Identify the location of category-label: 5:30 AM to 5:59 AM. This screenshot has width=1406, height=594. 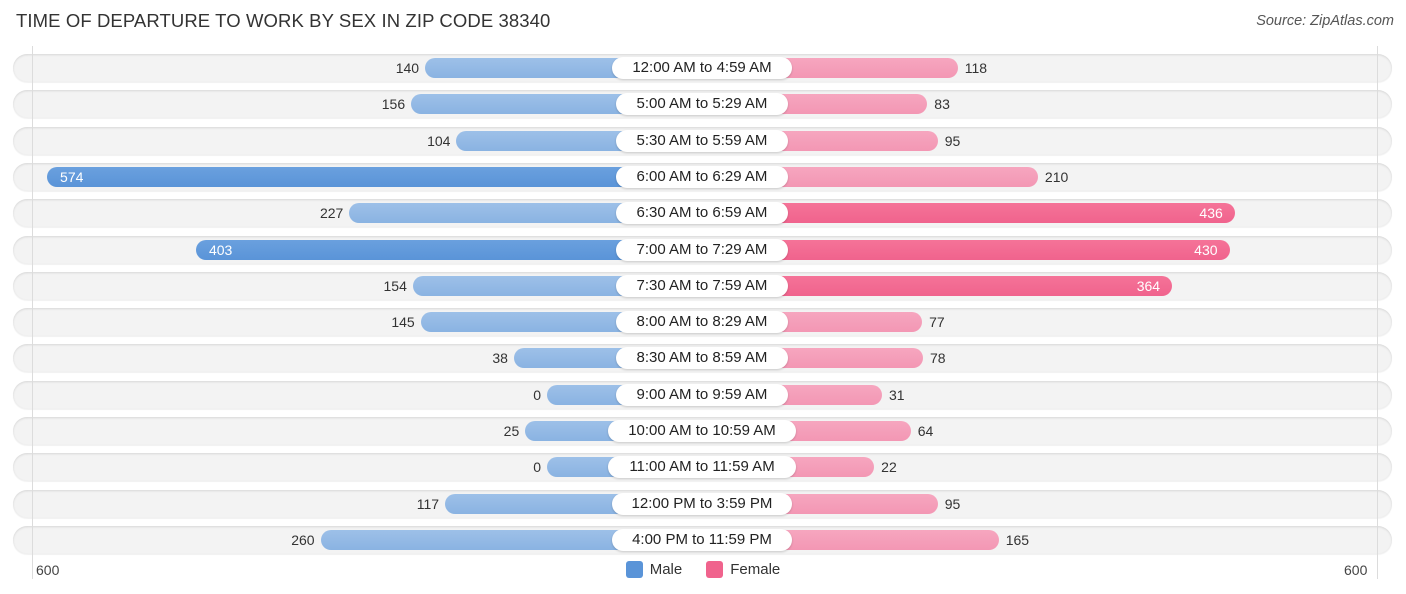
(702, 140).